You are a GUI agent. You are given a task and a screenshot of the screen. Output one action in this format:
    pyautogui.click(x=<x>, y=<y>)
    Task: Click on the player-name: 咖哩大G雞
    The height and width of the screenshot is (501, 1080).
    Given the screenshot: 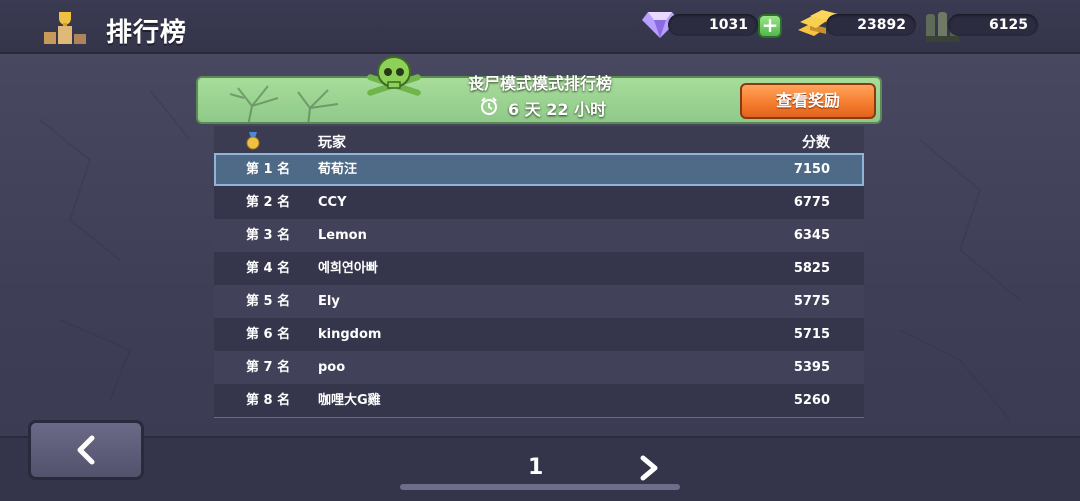 What is the action you would take?
    pyautogui.click(x=349, y=400)
    